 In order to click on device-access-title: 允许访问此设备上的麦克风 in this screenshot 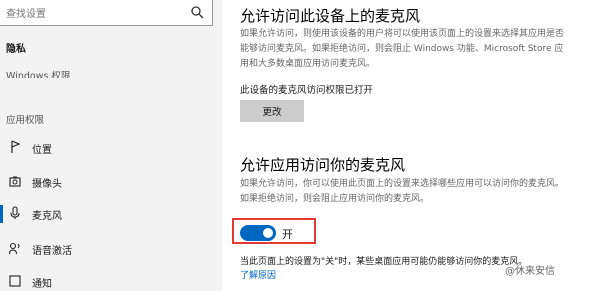, I will do `click(330, 16)`.